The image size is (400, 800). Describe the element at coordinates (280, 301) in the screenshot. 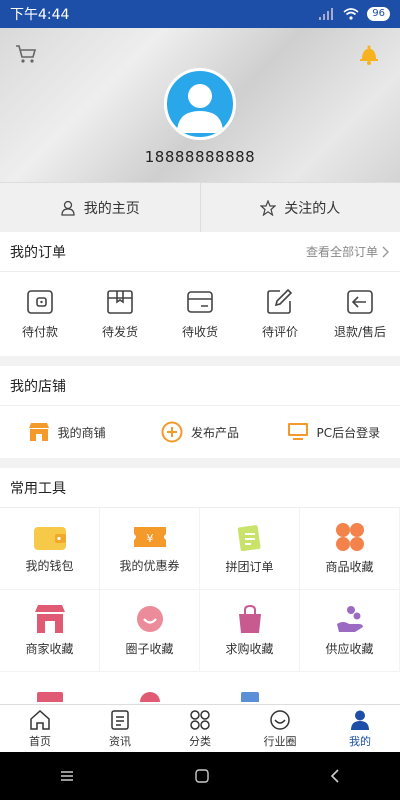

I see `edit-icon` at that location.